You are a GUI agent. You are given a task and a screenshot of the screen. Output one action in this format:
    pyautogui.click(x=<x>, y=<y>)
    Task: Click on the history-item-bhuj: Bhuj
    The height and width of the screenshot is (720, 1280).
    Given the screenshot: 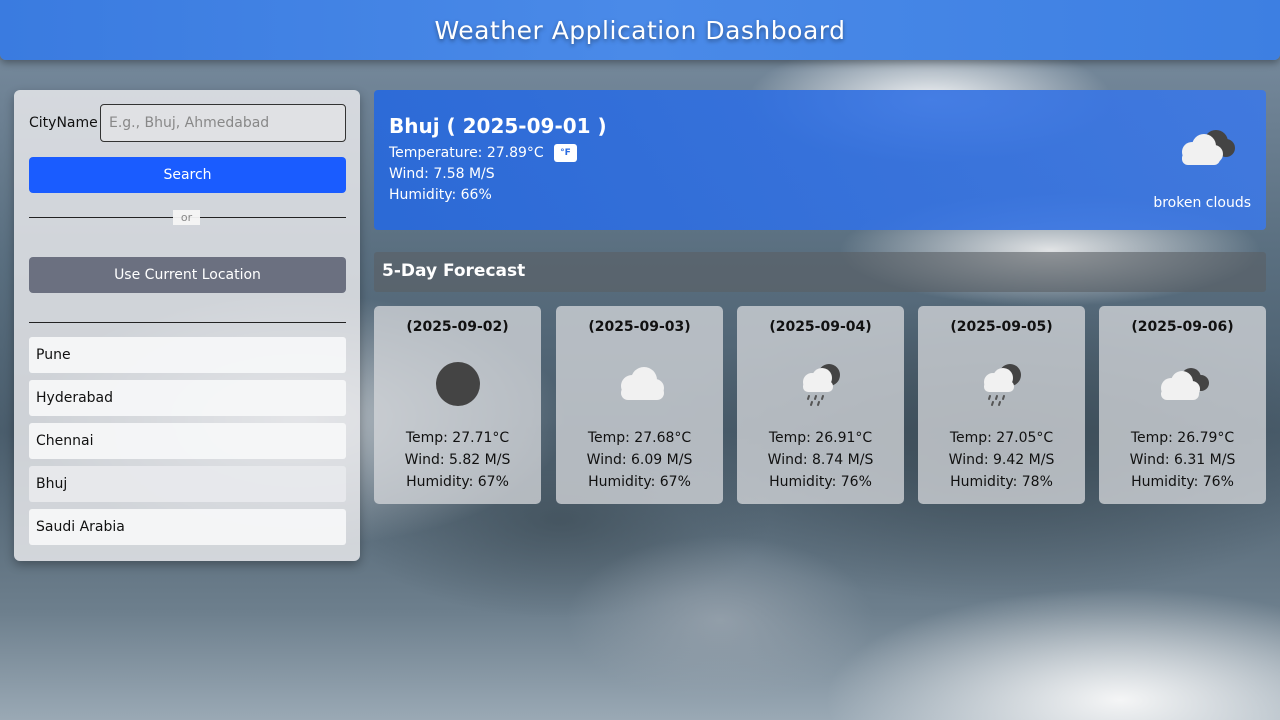 What is the action you would take?
    pyautogui.click(x=187, y=484)
    